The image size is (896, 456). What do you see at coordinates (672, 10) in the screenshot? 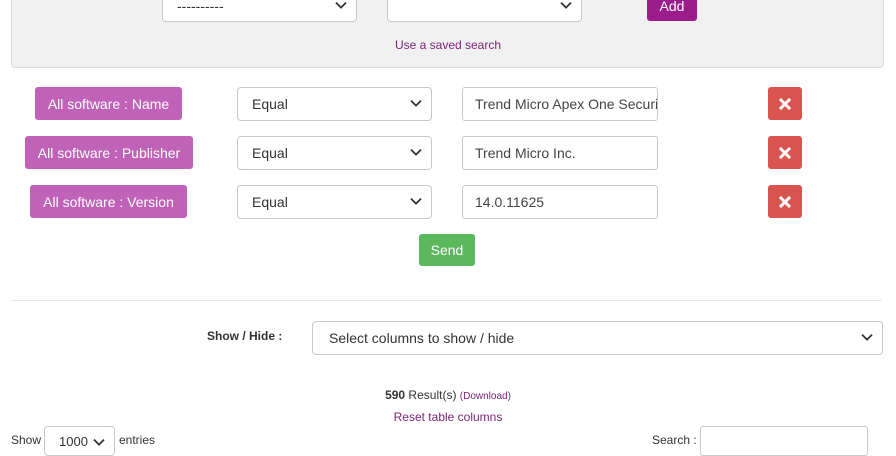
I see `add-button: Add` at bounding box center [672, 10].